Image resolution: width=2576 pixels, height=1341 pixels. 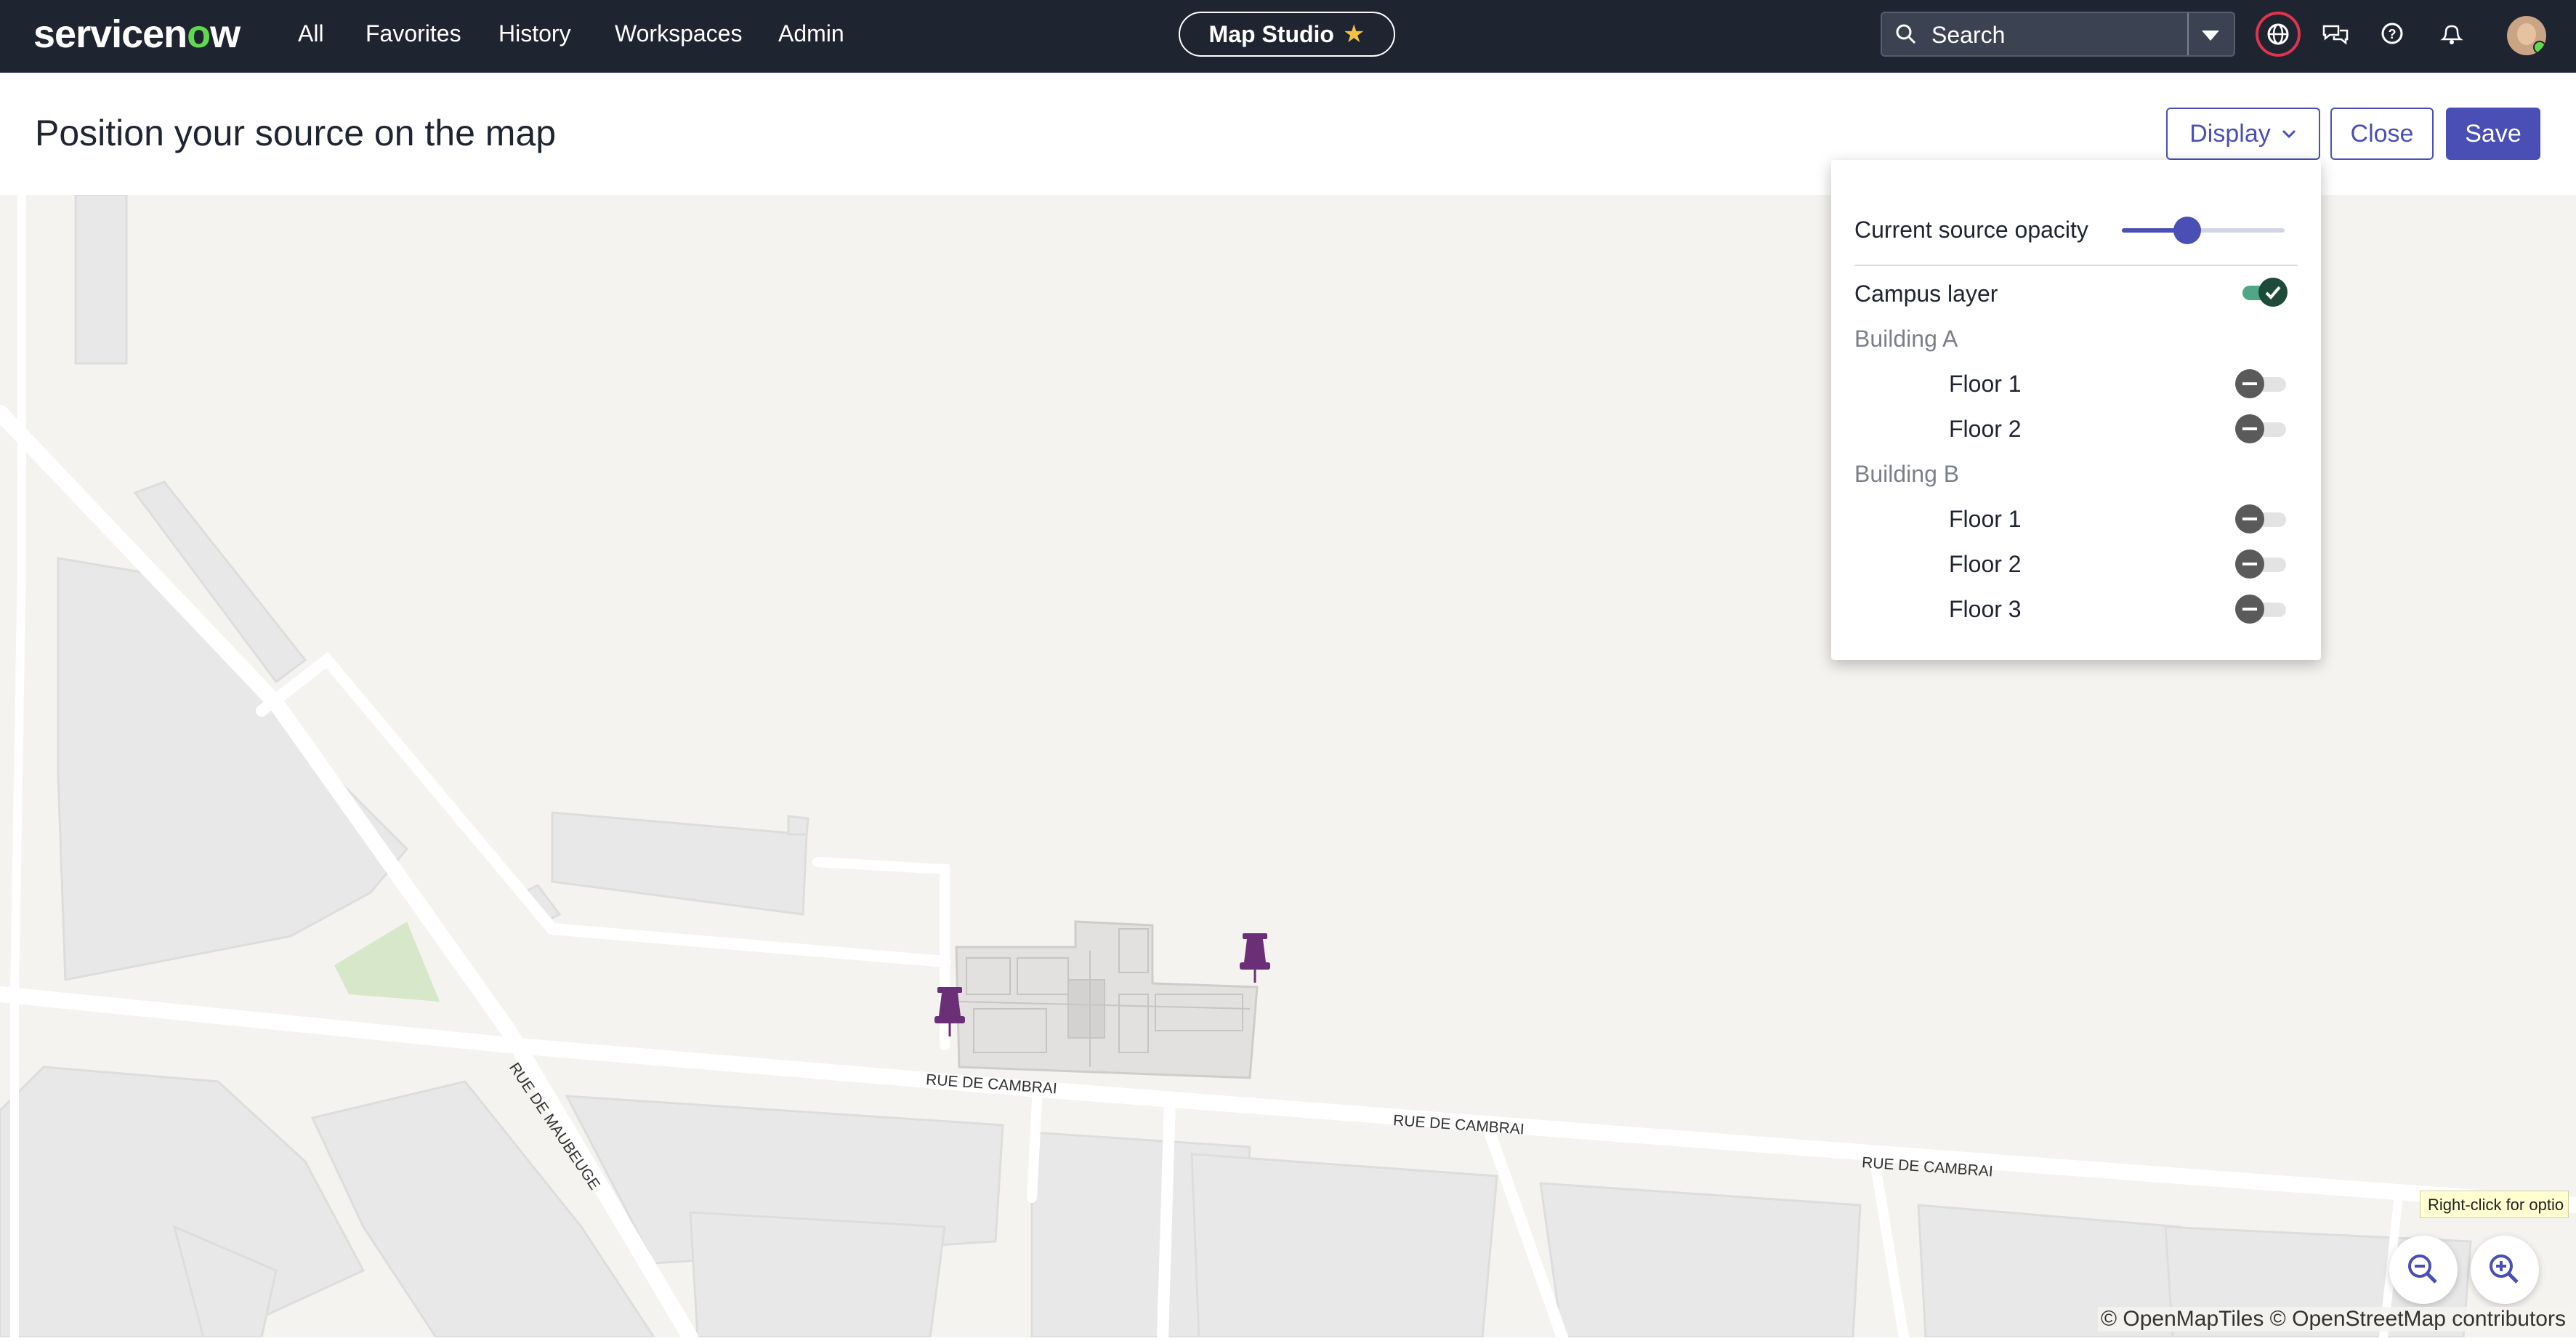 I want to click on campus-layer-toggle, so click(x=2262, y=292).